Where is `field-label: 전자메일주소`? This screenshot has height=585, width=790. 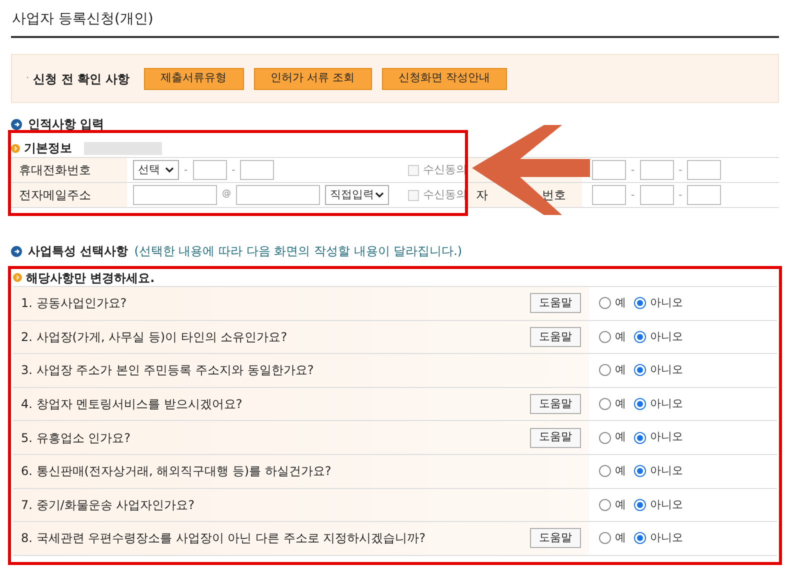 field-label: 전자메일주소 is located at coordinates (69, 195).